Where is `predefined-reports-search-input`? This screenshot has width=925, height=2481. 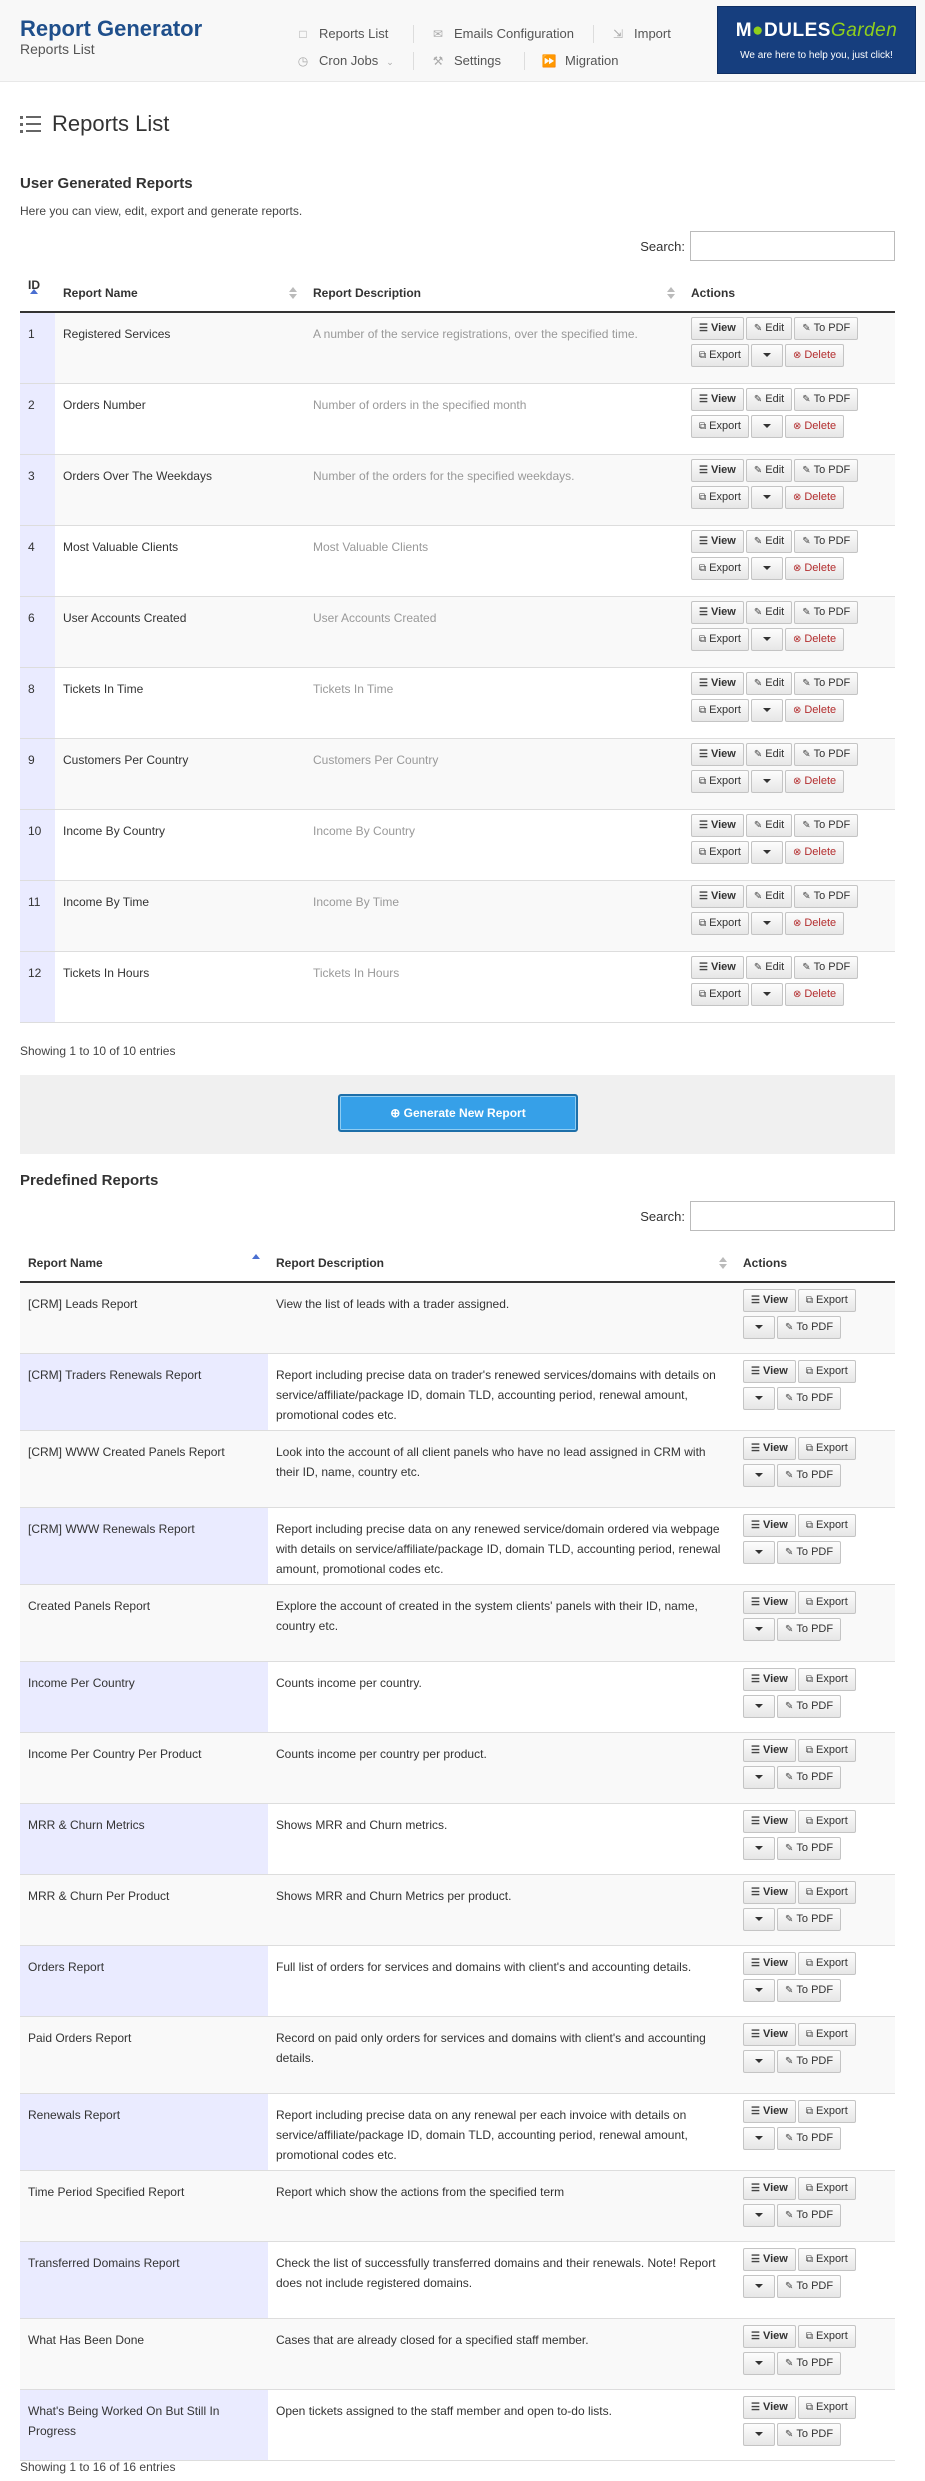 predefined-reports-search-input is located at coordinates (792, 1216).